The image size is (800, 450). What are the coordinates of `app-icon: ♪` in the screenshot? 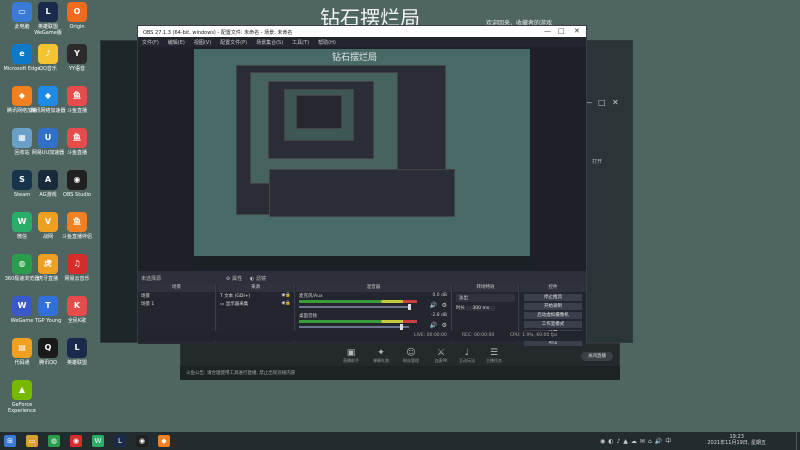 It's located at (48, 54).